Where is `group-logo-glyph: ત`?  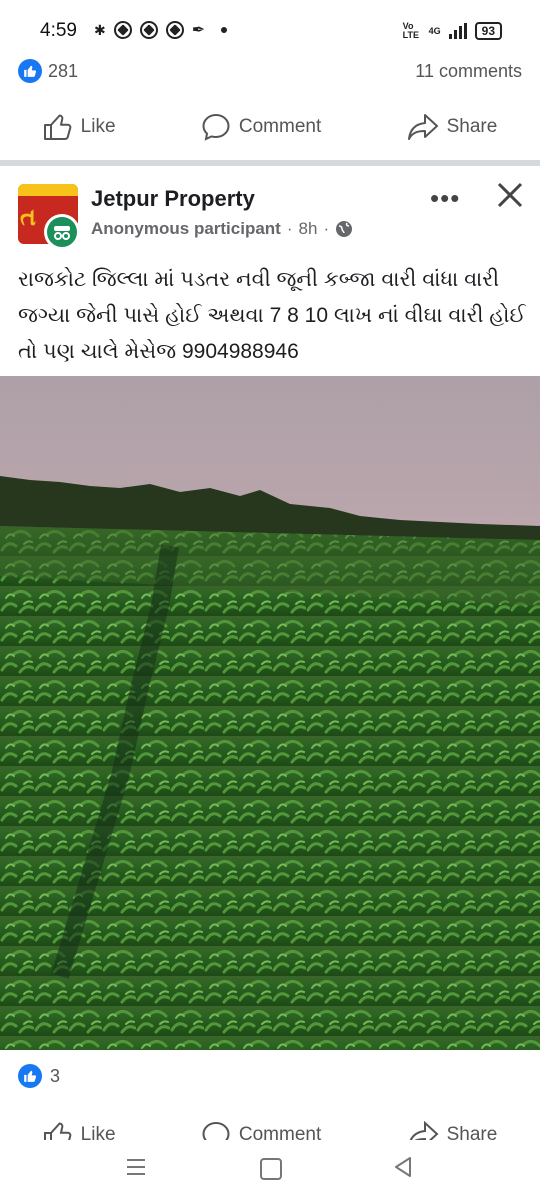
group-logo-glyph: ત is located at coordinates (28, 217).